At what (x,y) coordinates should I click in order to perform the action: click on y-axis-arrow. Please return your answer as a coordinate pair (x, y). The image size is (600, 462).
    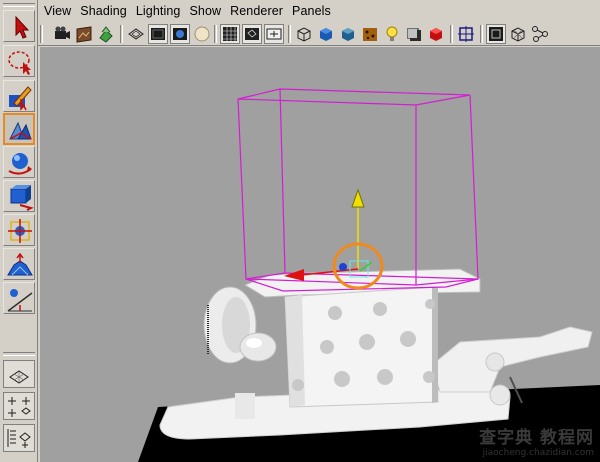
    Looking at the image, I should click on (358, 198).